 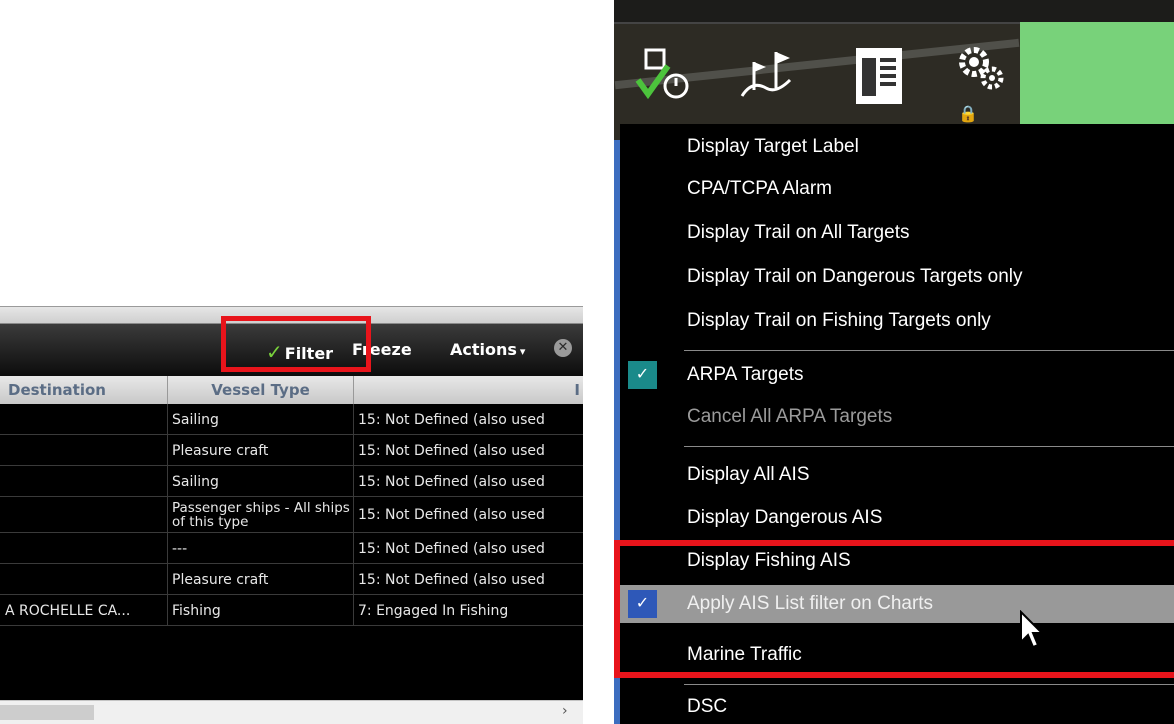 What do you see at coordinates (745, 374) in the screenshot?
I see `menu-item-label: ARPA Targets` at bounding box center [745, 374].